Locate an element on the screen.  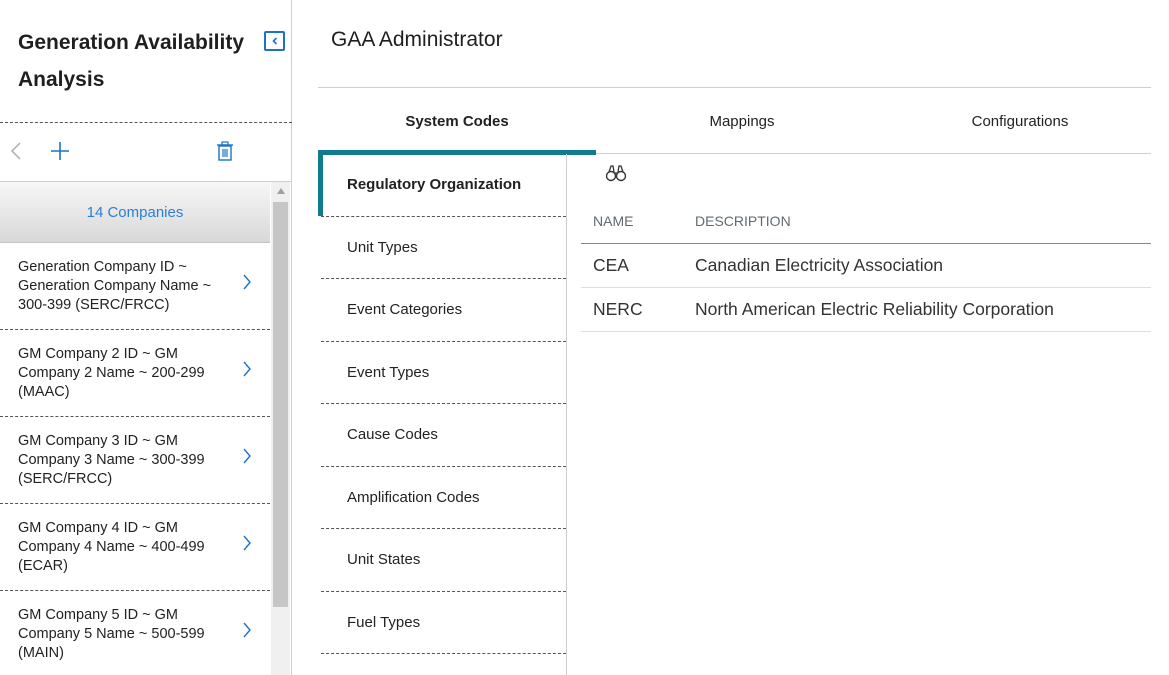
collapse-icon is located at coordinates (274, 41).